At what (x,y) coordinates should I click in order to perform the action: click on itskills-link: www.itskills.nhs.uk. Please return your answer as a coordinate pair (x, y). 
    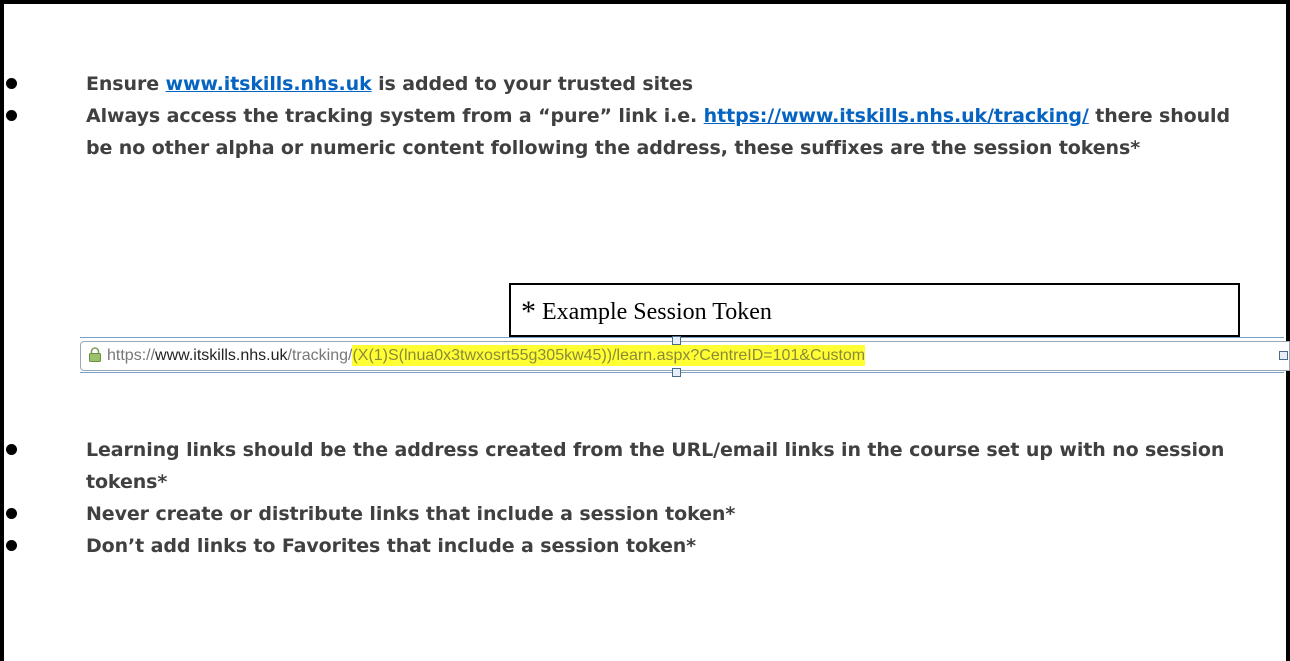
    Looking at the image, I should click on (269, 84).